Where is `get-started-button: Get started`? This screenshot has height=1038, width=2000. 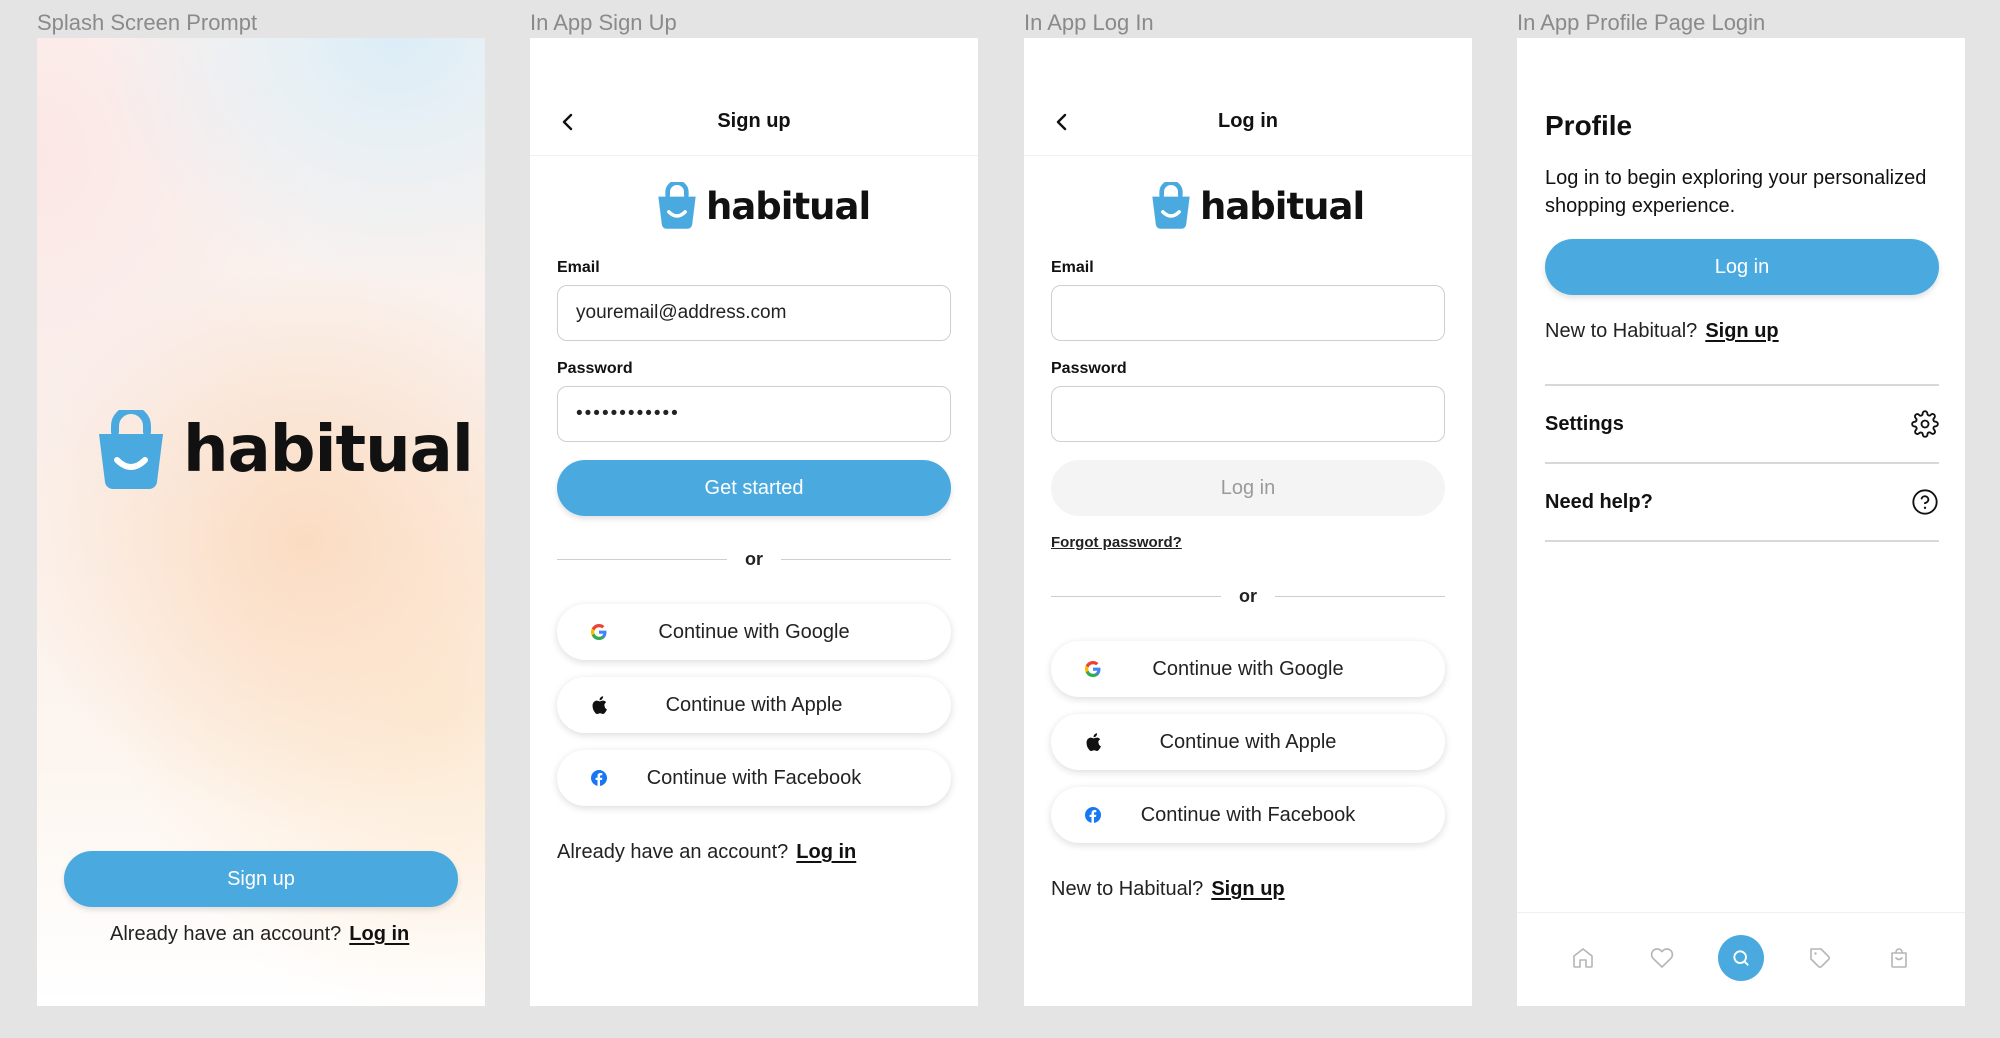
get-started-button: Get started is located at coordinates (754, 488).